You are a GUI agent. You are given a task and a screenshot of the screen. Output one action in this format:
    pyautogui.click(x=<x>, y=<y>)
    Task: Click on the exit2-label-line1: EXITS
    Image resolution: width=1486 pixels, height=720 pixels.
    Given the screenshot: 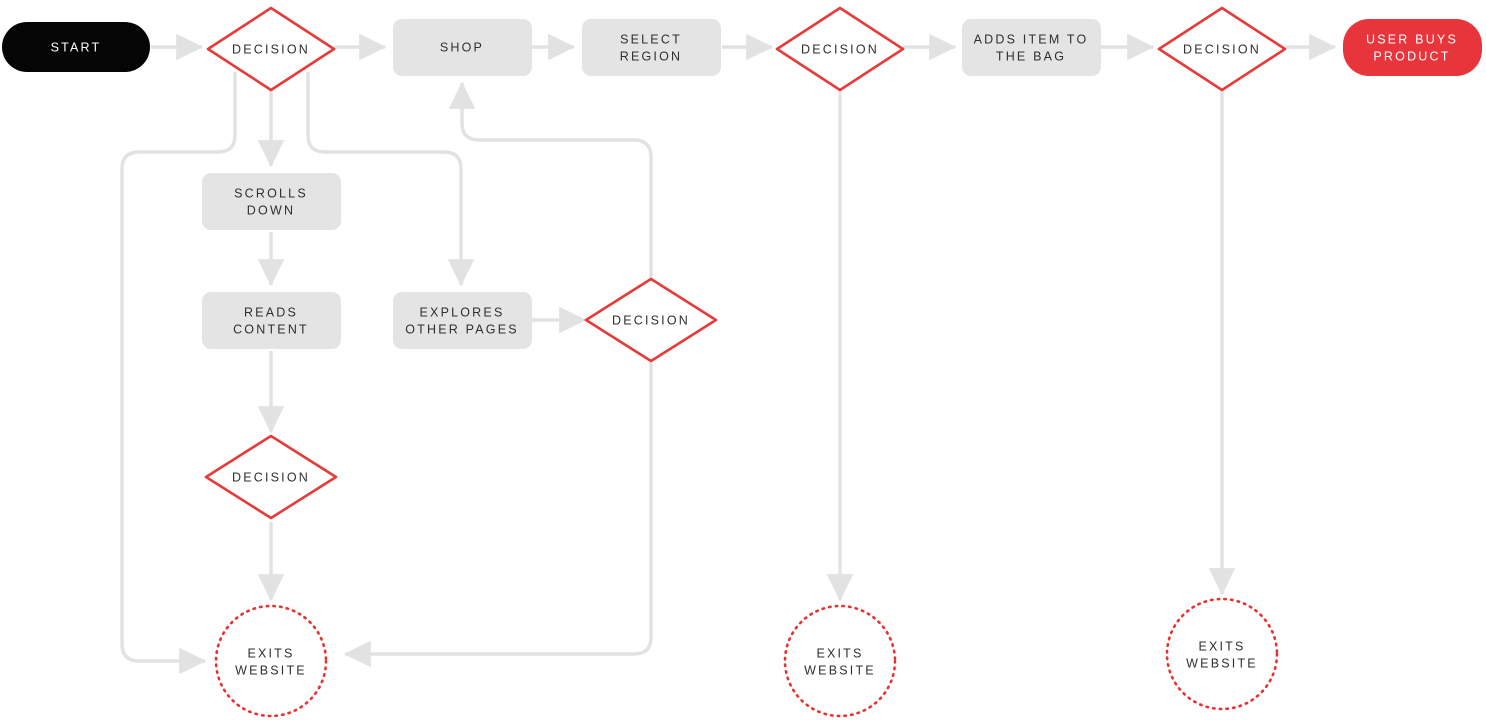 What is the action you would take?
    pyautogui.click(x=839, y=653)
    